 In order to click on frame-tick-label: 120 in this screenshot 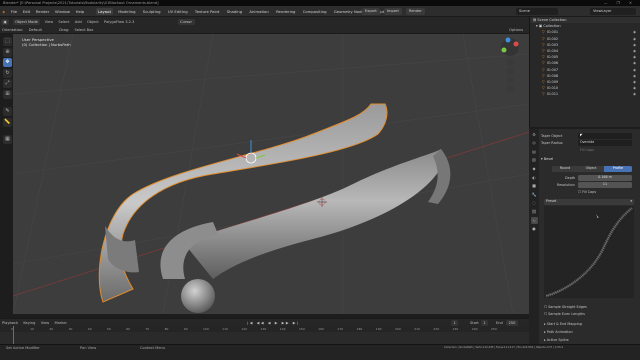, I will do `click(244, 329)`.